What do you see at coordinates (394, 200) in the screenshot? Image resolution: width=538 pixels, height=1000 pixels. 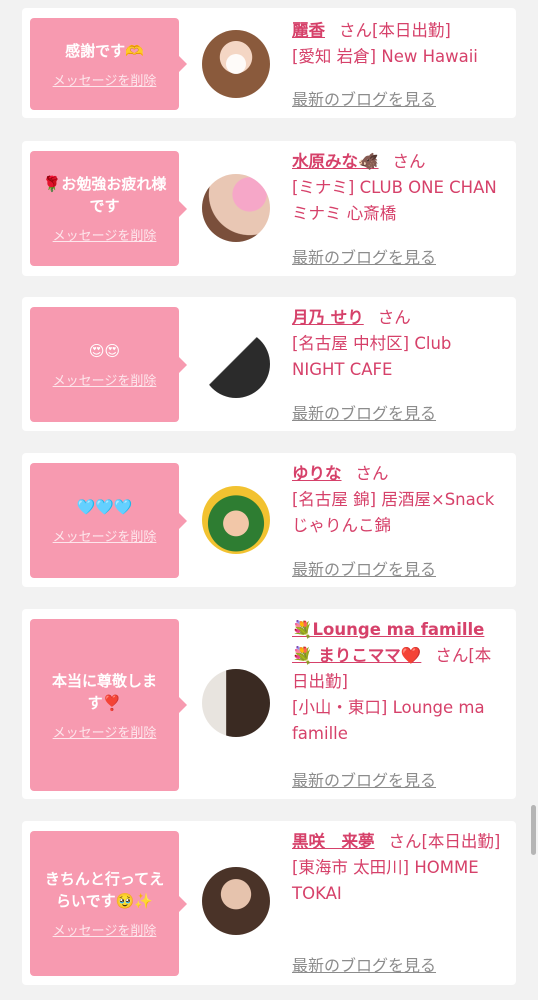 I see `shop-info: [ミナミ] CLUB ONE CHAN ミナミ 心斎橋` at bounding box center [394, 200].